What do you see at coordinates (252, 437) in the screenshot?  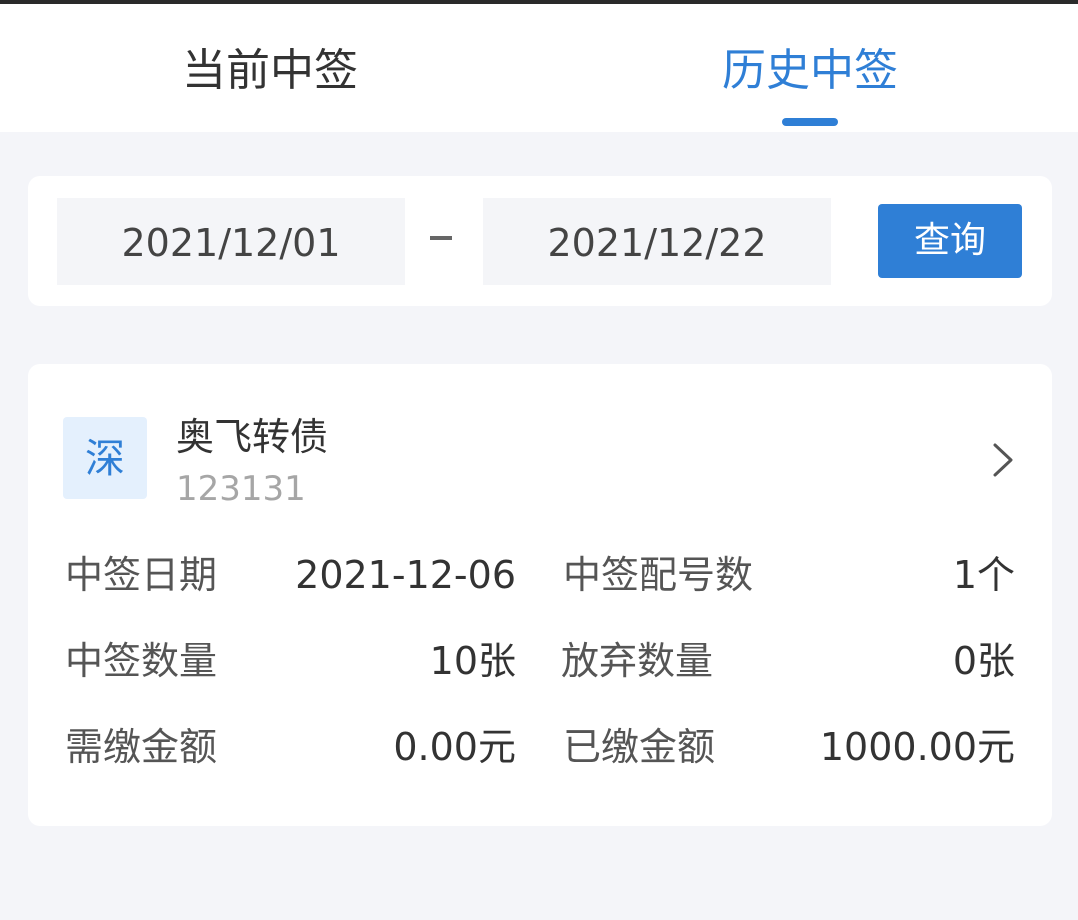 I see `bond-name: 奥飞转债` at bounding box center [252, 437].